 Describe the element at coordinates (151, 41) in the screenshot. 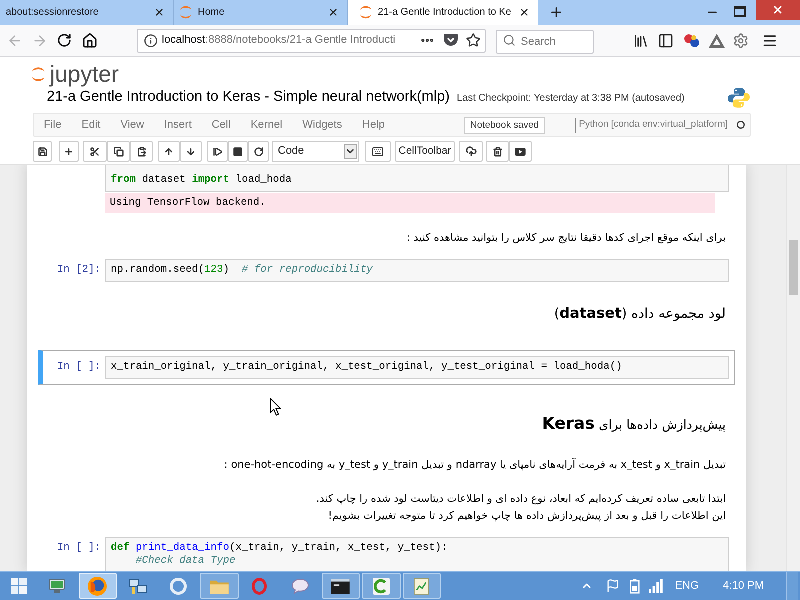

I see `info-icon` at that location.